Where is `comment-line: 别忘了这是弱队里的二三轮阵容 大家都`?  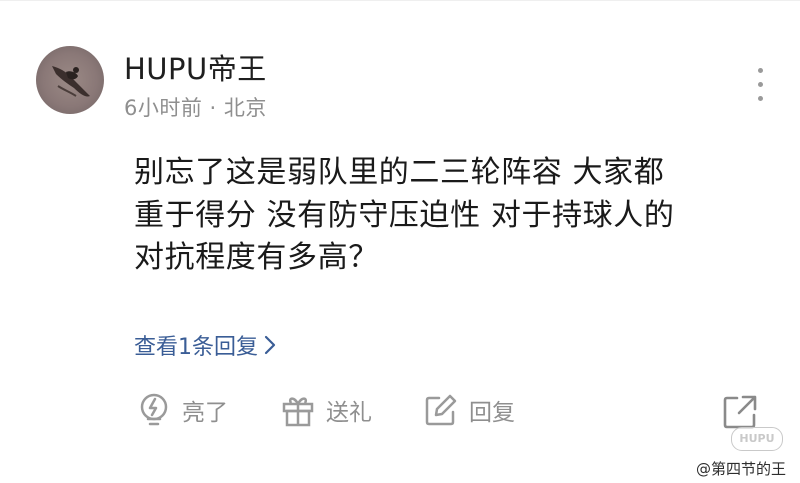
comment-line: 别忘了这是弱队里的二三轮阵容 大家都 is located at coordinates (399, 172).